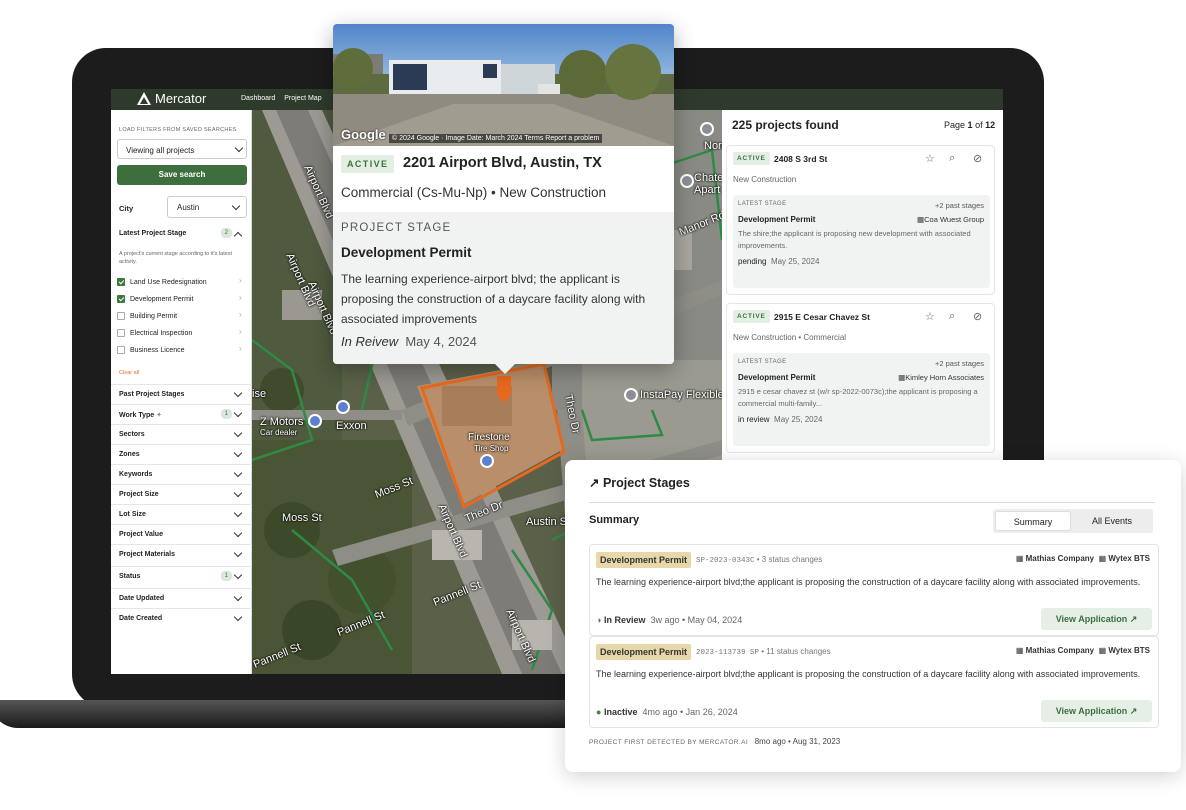 Image resolution: width=1186 pixels, height=810 pixels. What do you see at coordinates (181, 534) in the screenshot?
I see `filter-project-value: Project Value` at bounding box center [181, 534].